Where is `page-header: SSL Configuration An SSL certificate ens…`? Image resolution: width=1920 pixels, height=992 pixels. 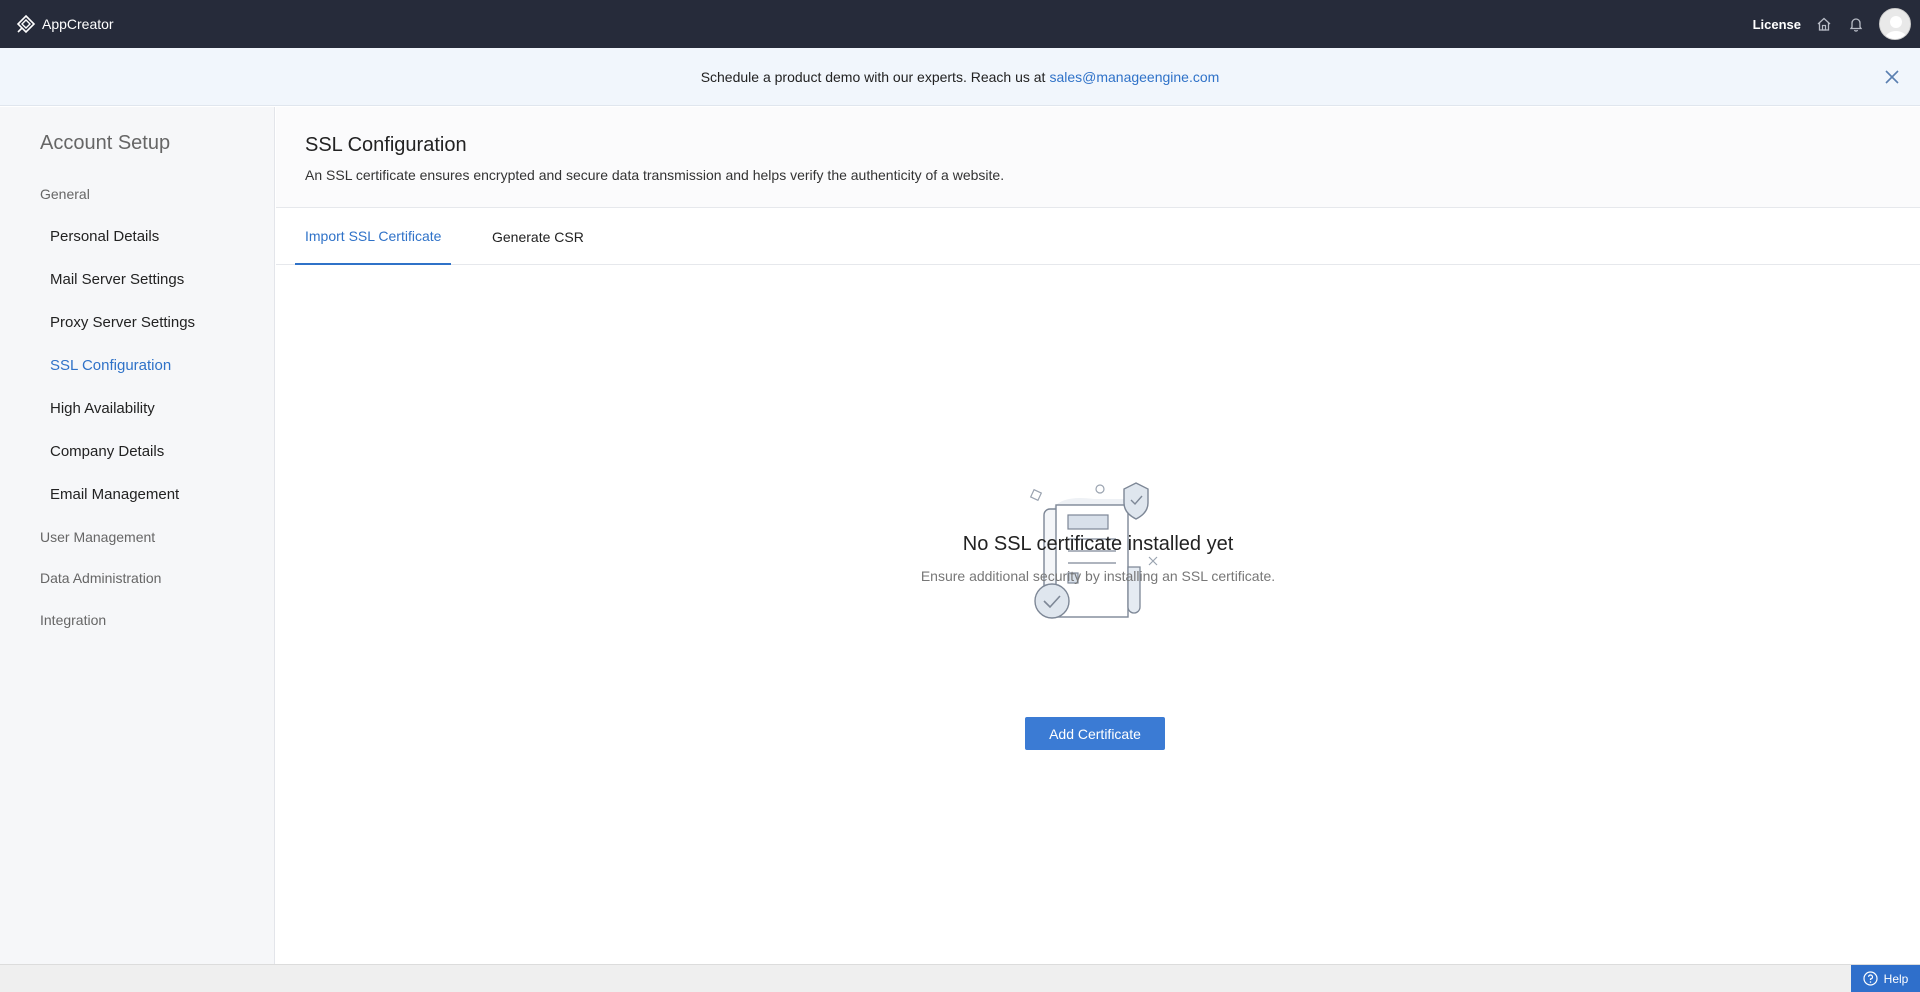
page-header: SSL Configuration An SSL certificate ens… is located at coordinates (1098, 157).